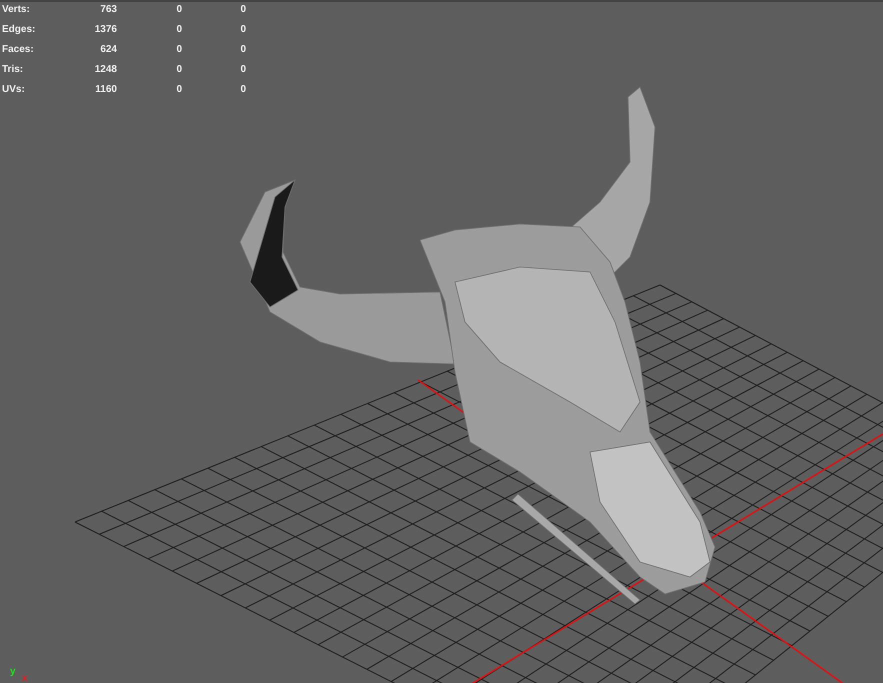  I want to click on stat-value: 763, so click(108, 9).